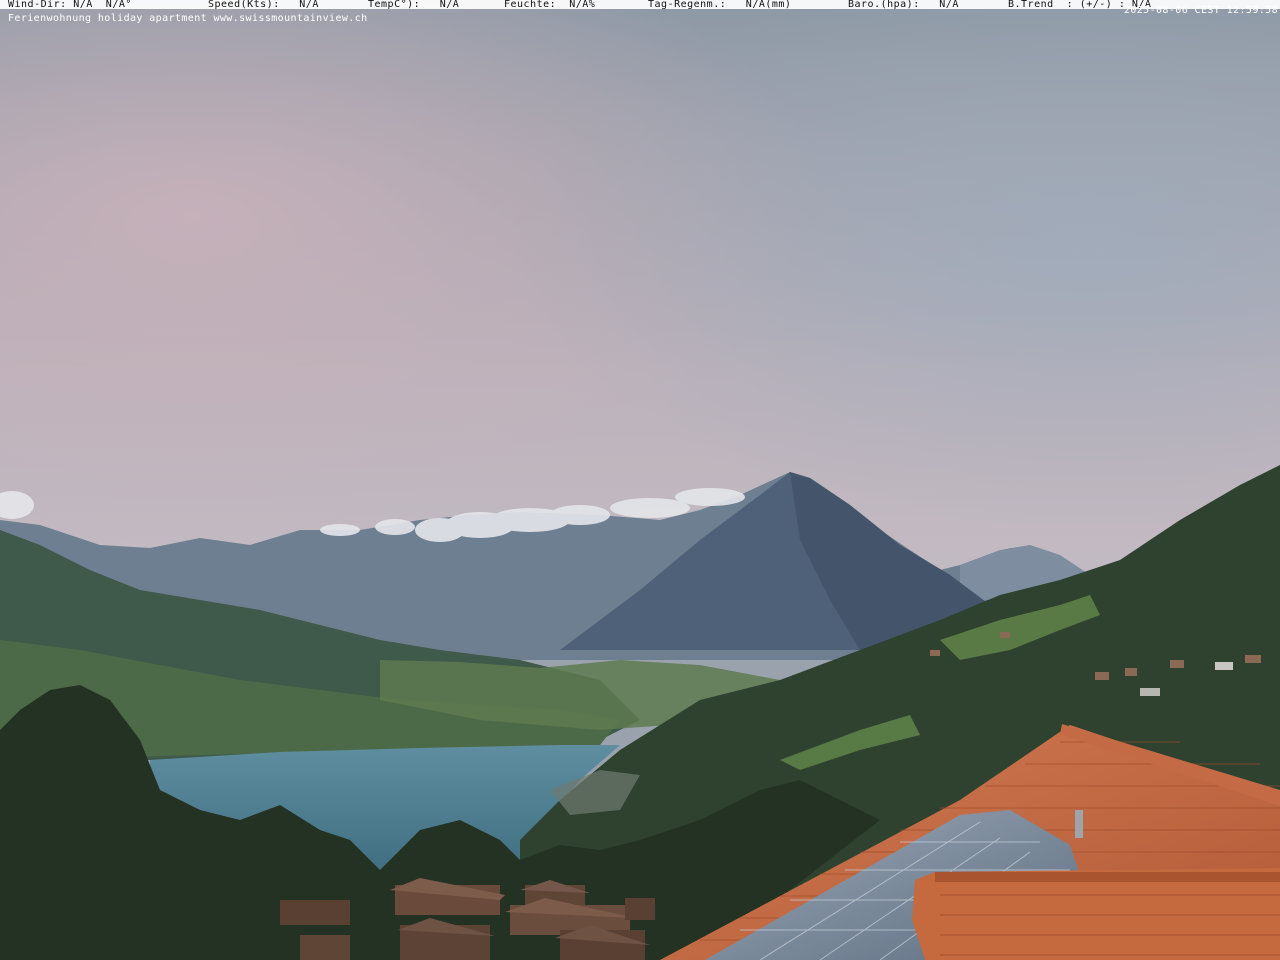  Describe the element at coordinates (414, 5) in the screenshot. I see `temperature-readout: TempC°): N/A` at that location.